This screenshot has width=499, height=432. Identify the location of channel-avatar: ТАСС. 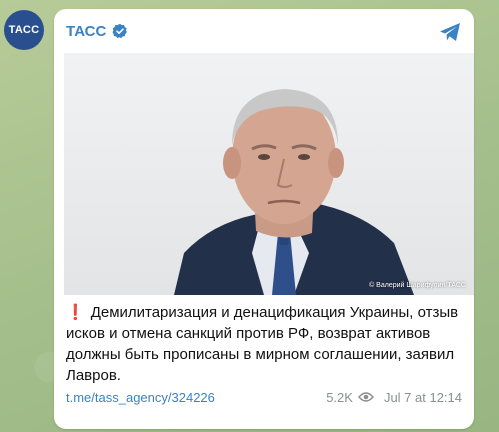
(24, 30).